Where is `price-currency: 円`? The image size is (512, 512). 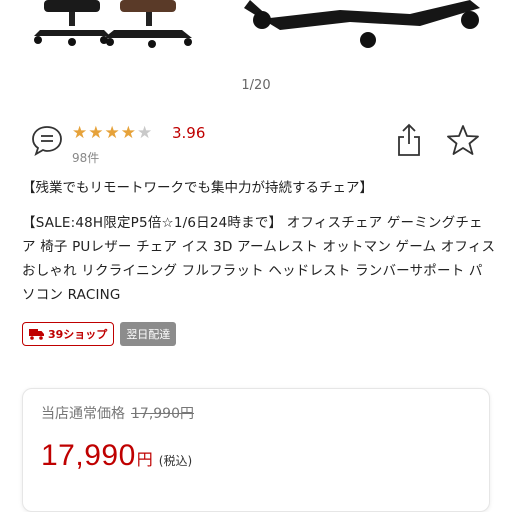 price-currency: 円 is located at coordinates (144, 459).